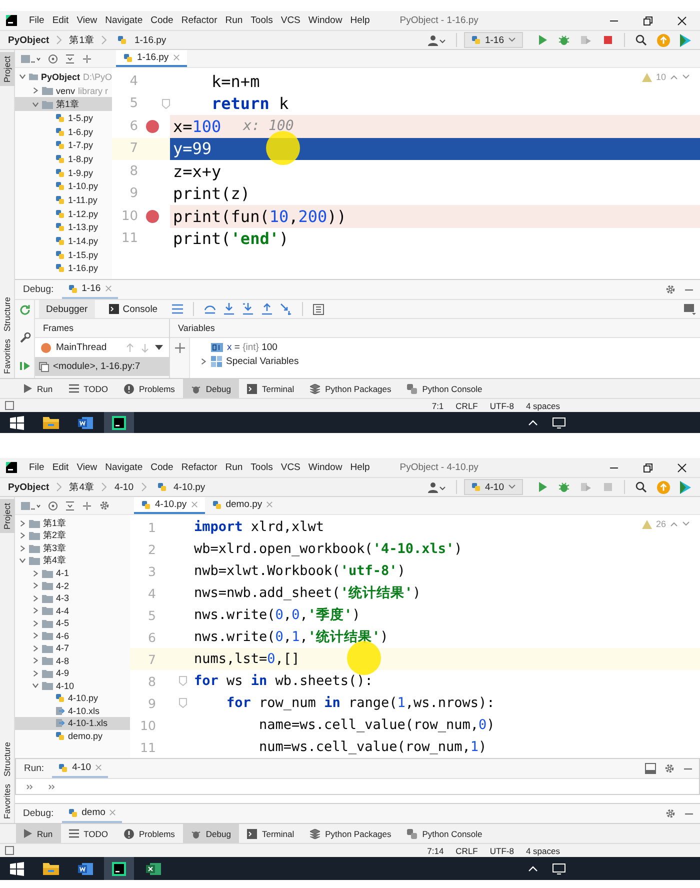 This screenshot has width=700, height=888. Describe the element at coordinates (63, 227) in the screenshot. I see `tree-item: 1-13.py` at that location.